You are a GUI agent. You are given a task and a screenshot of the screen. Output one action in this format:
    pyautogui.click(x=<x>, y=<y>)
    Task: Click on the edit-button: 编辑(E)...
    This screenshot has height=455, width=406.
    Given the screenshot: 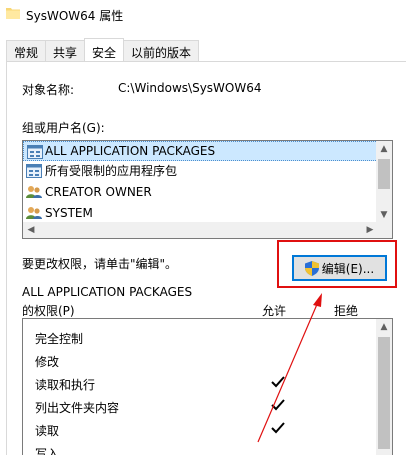 What is the action you would take?
    pyautogui.click(x=339, y=268)
    